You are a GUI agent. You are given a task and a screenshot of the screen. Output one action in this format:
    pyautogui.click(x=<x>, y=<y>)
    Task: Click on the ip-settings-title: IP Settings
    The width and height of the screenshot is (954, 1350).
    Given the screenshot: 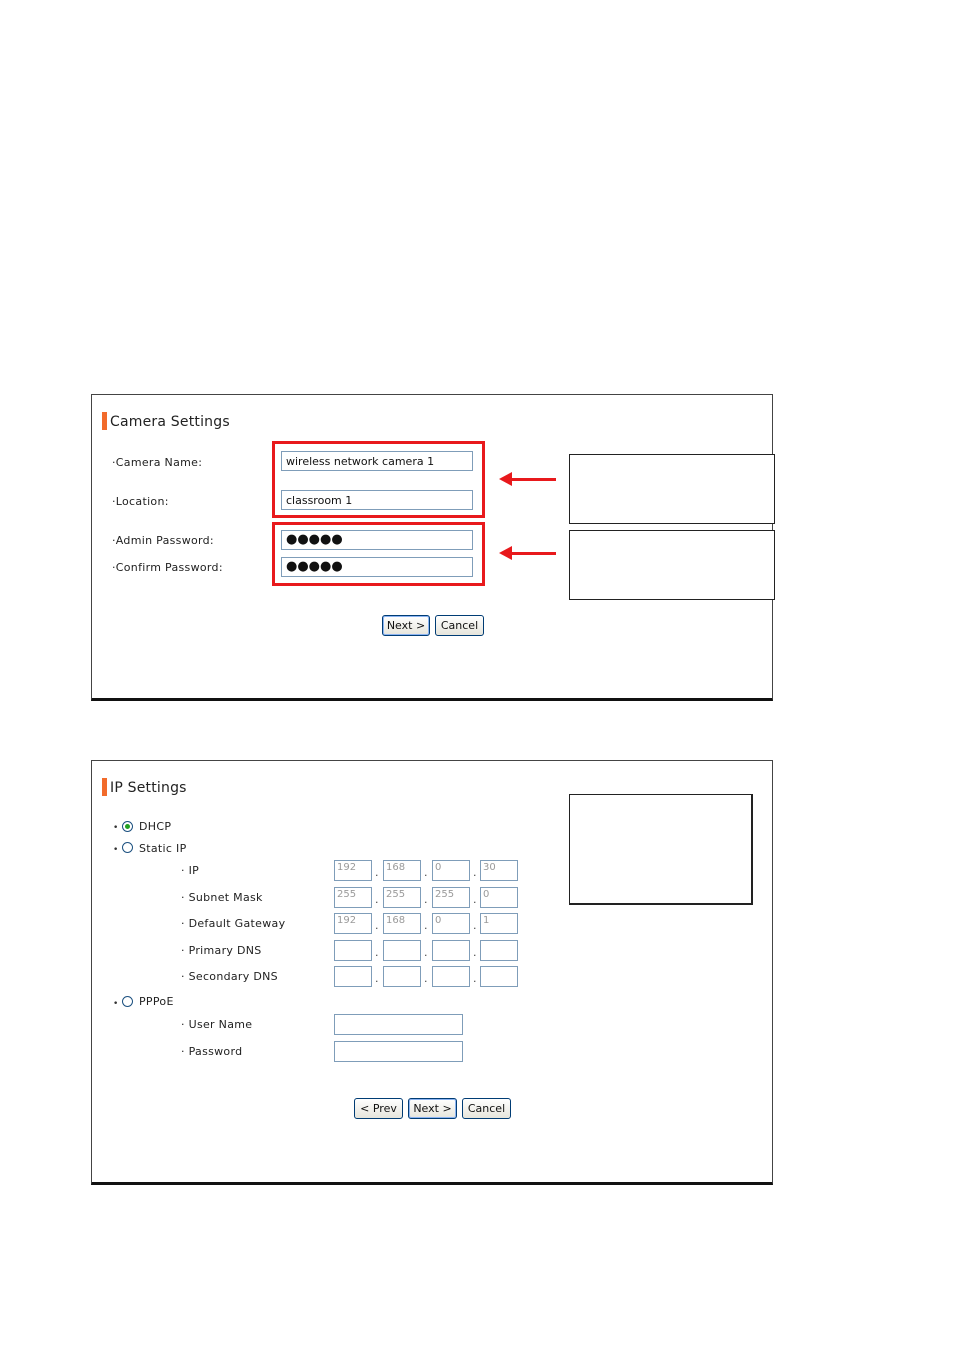 What is the action you would take?
    pyautogui.click(x=144, y=787)
    